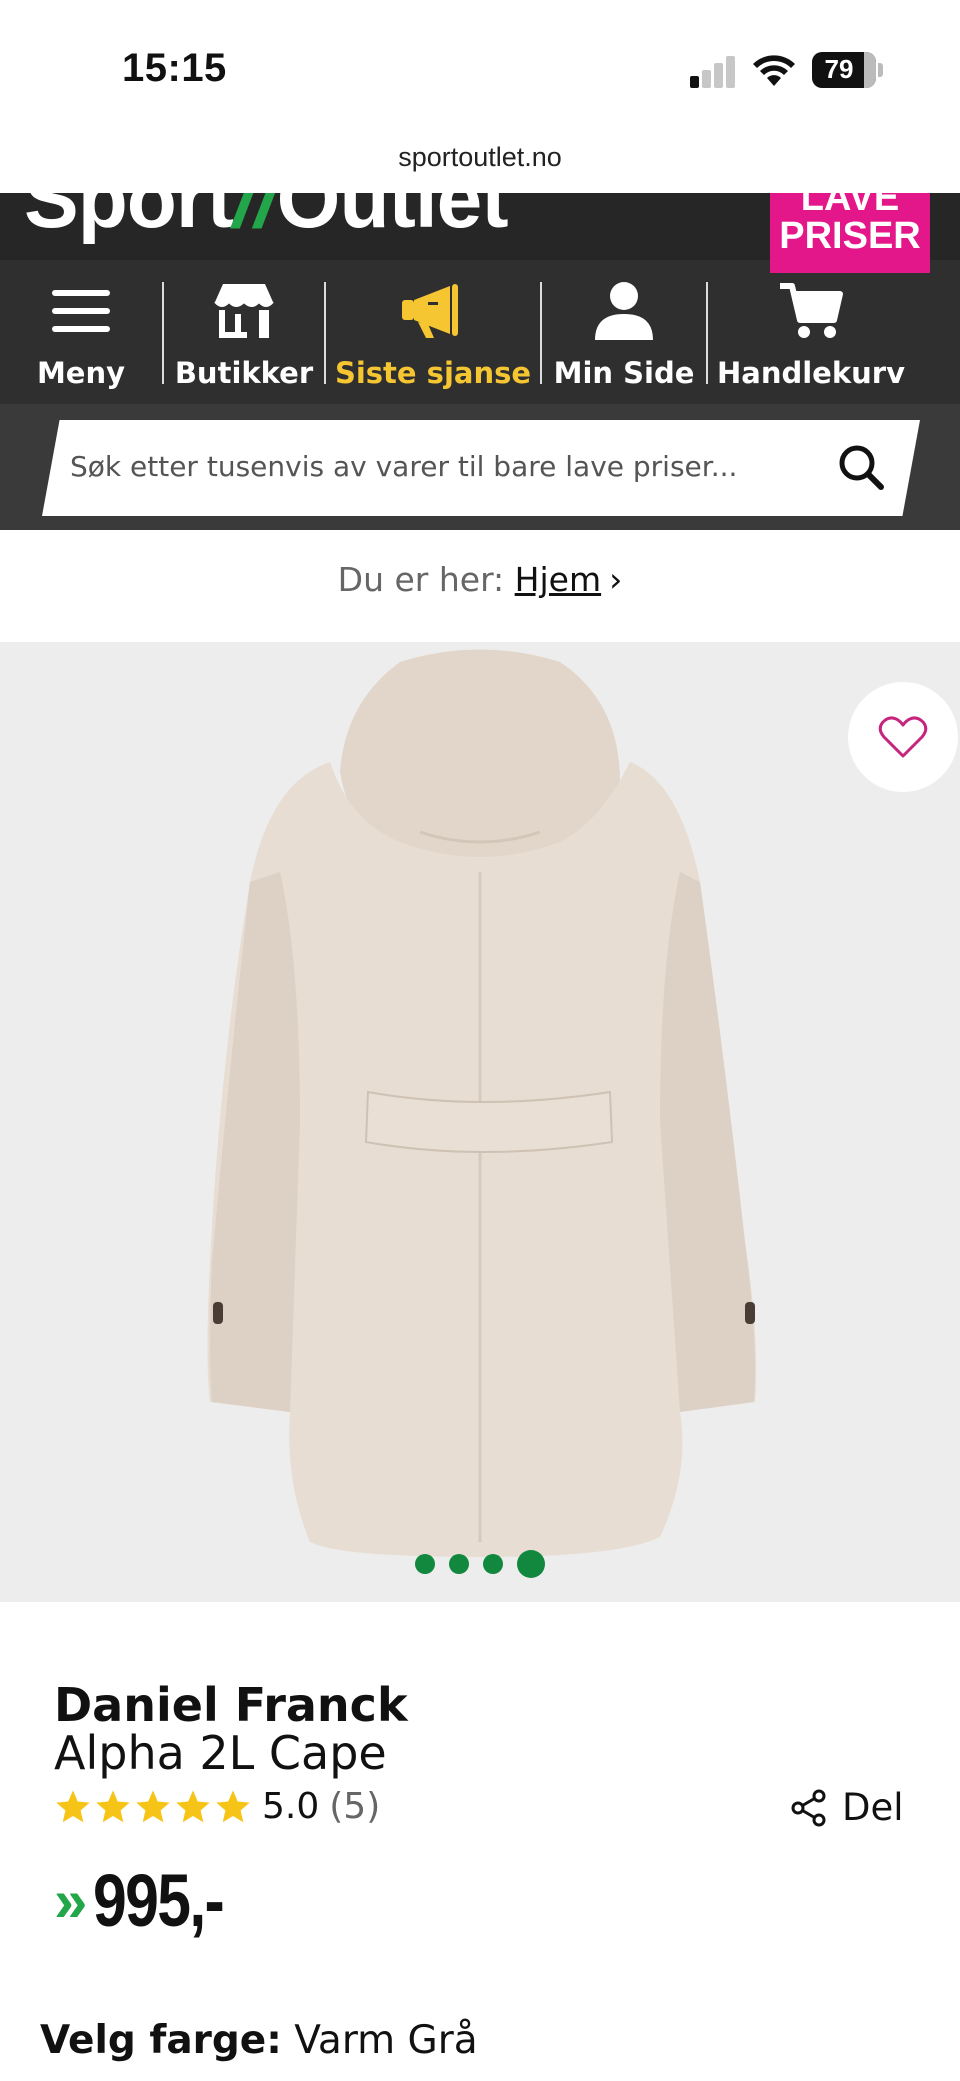 The height and width of the screenshot is (2081, 960). Describe the element at coordinates (713, 72) in the screenshot. I see `signal-icon` at that location.